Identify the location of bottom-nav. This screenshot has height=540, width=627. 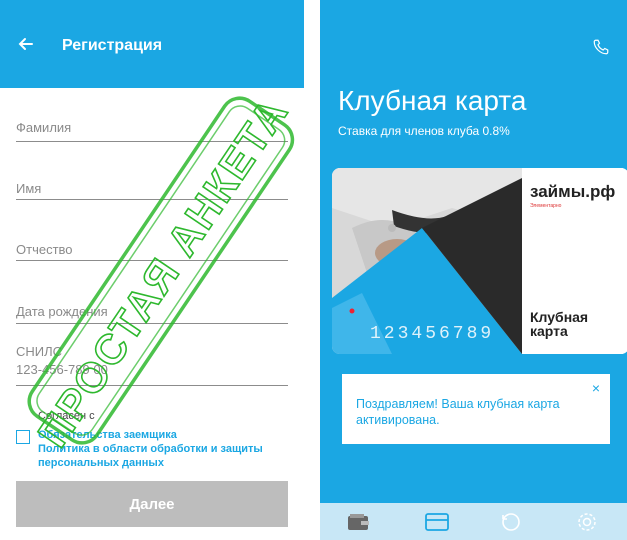
(473, 521).